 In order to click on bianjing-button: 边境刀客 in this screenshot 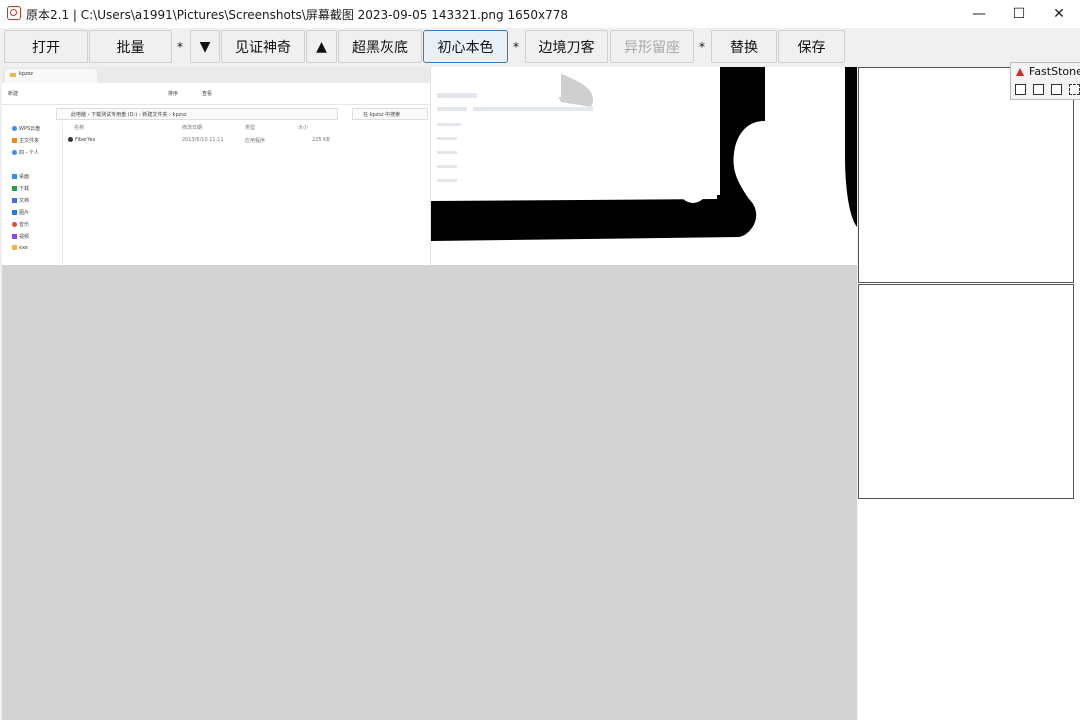, I will do `click(566, 46)`.